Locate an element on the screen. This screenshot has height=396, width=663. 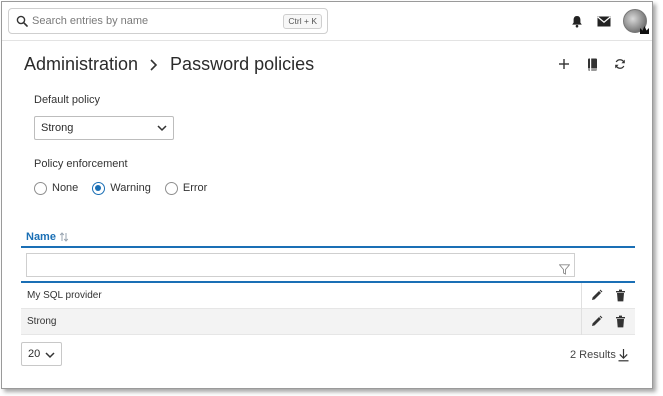
policy-enforcement-group: None Warning Error is located at coordinates (127, 188).